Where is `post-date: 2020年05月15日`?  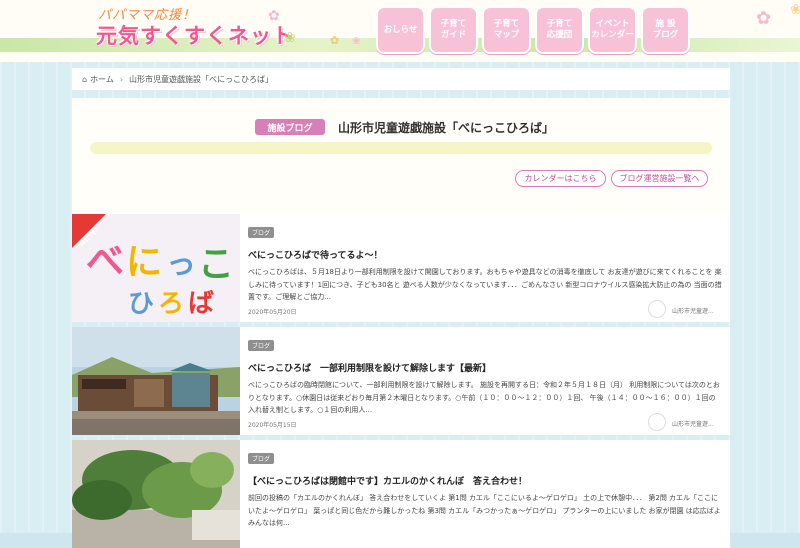
post-date: 2020年05月15日 is located at coordinates (272, 425).